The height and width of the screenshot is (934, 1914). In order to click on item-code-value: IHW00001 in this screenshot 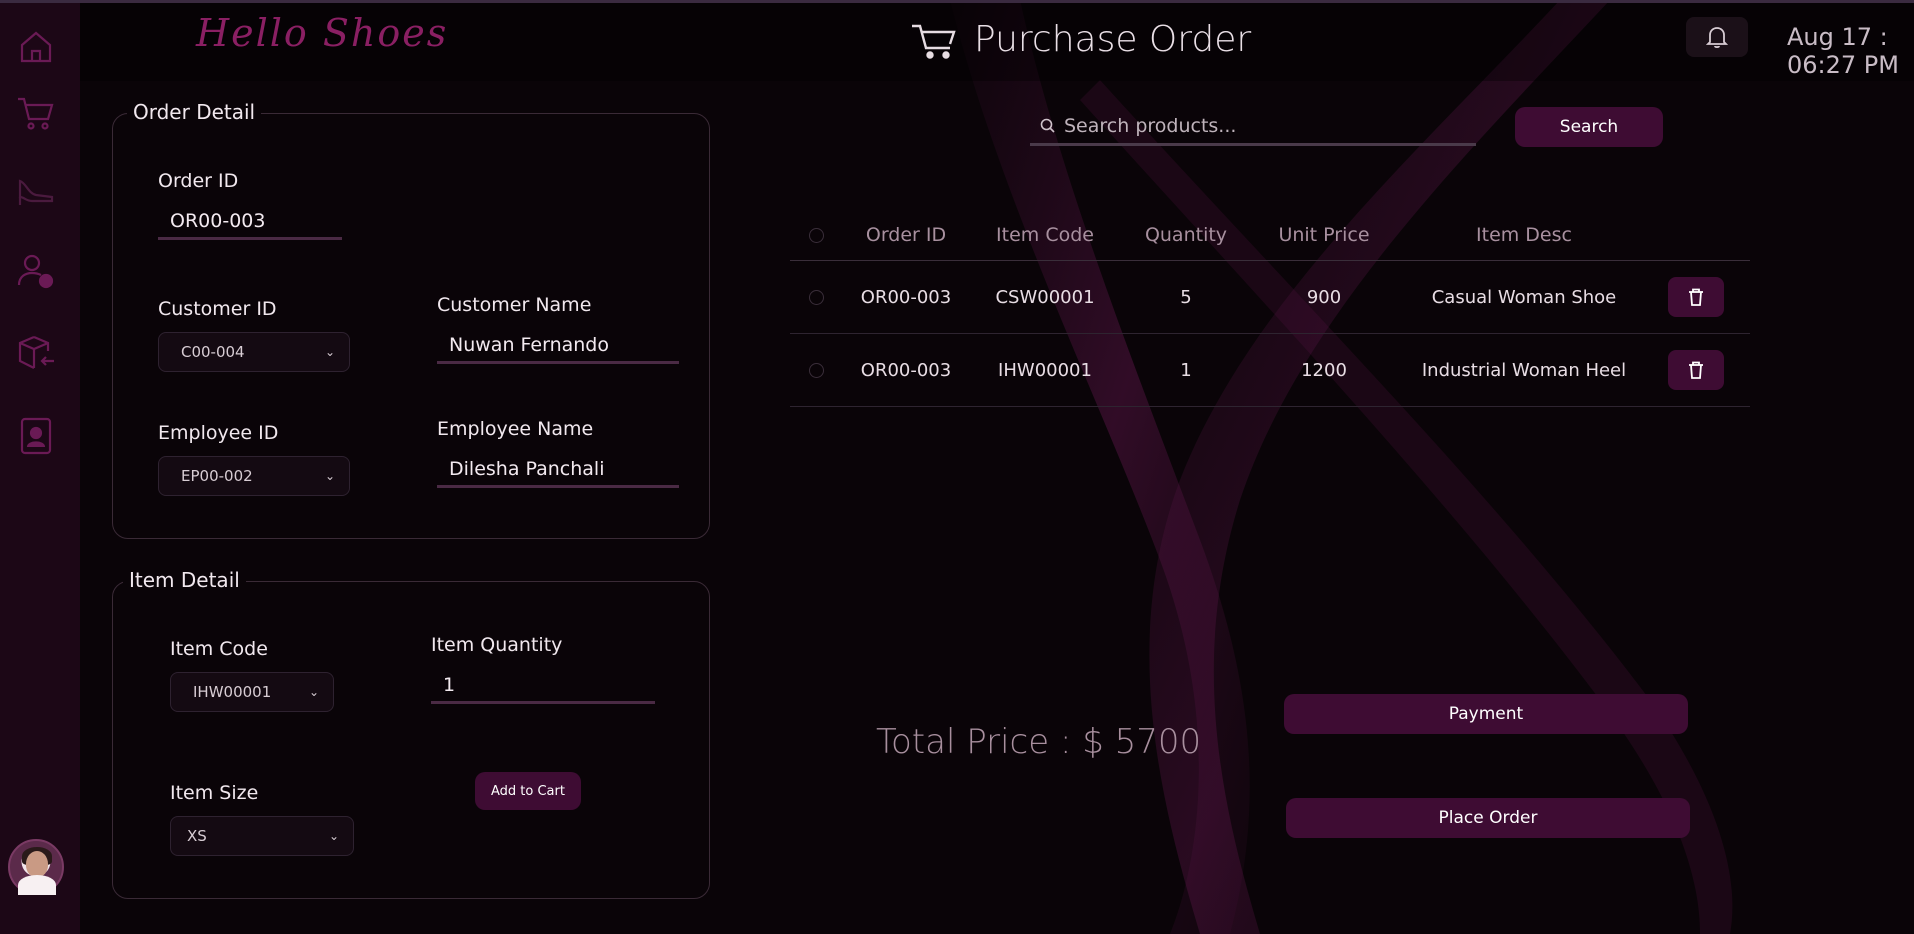, I will do `click(232, 692)`.